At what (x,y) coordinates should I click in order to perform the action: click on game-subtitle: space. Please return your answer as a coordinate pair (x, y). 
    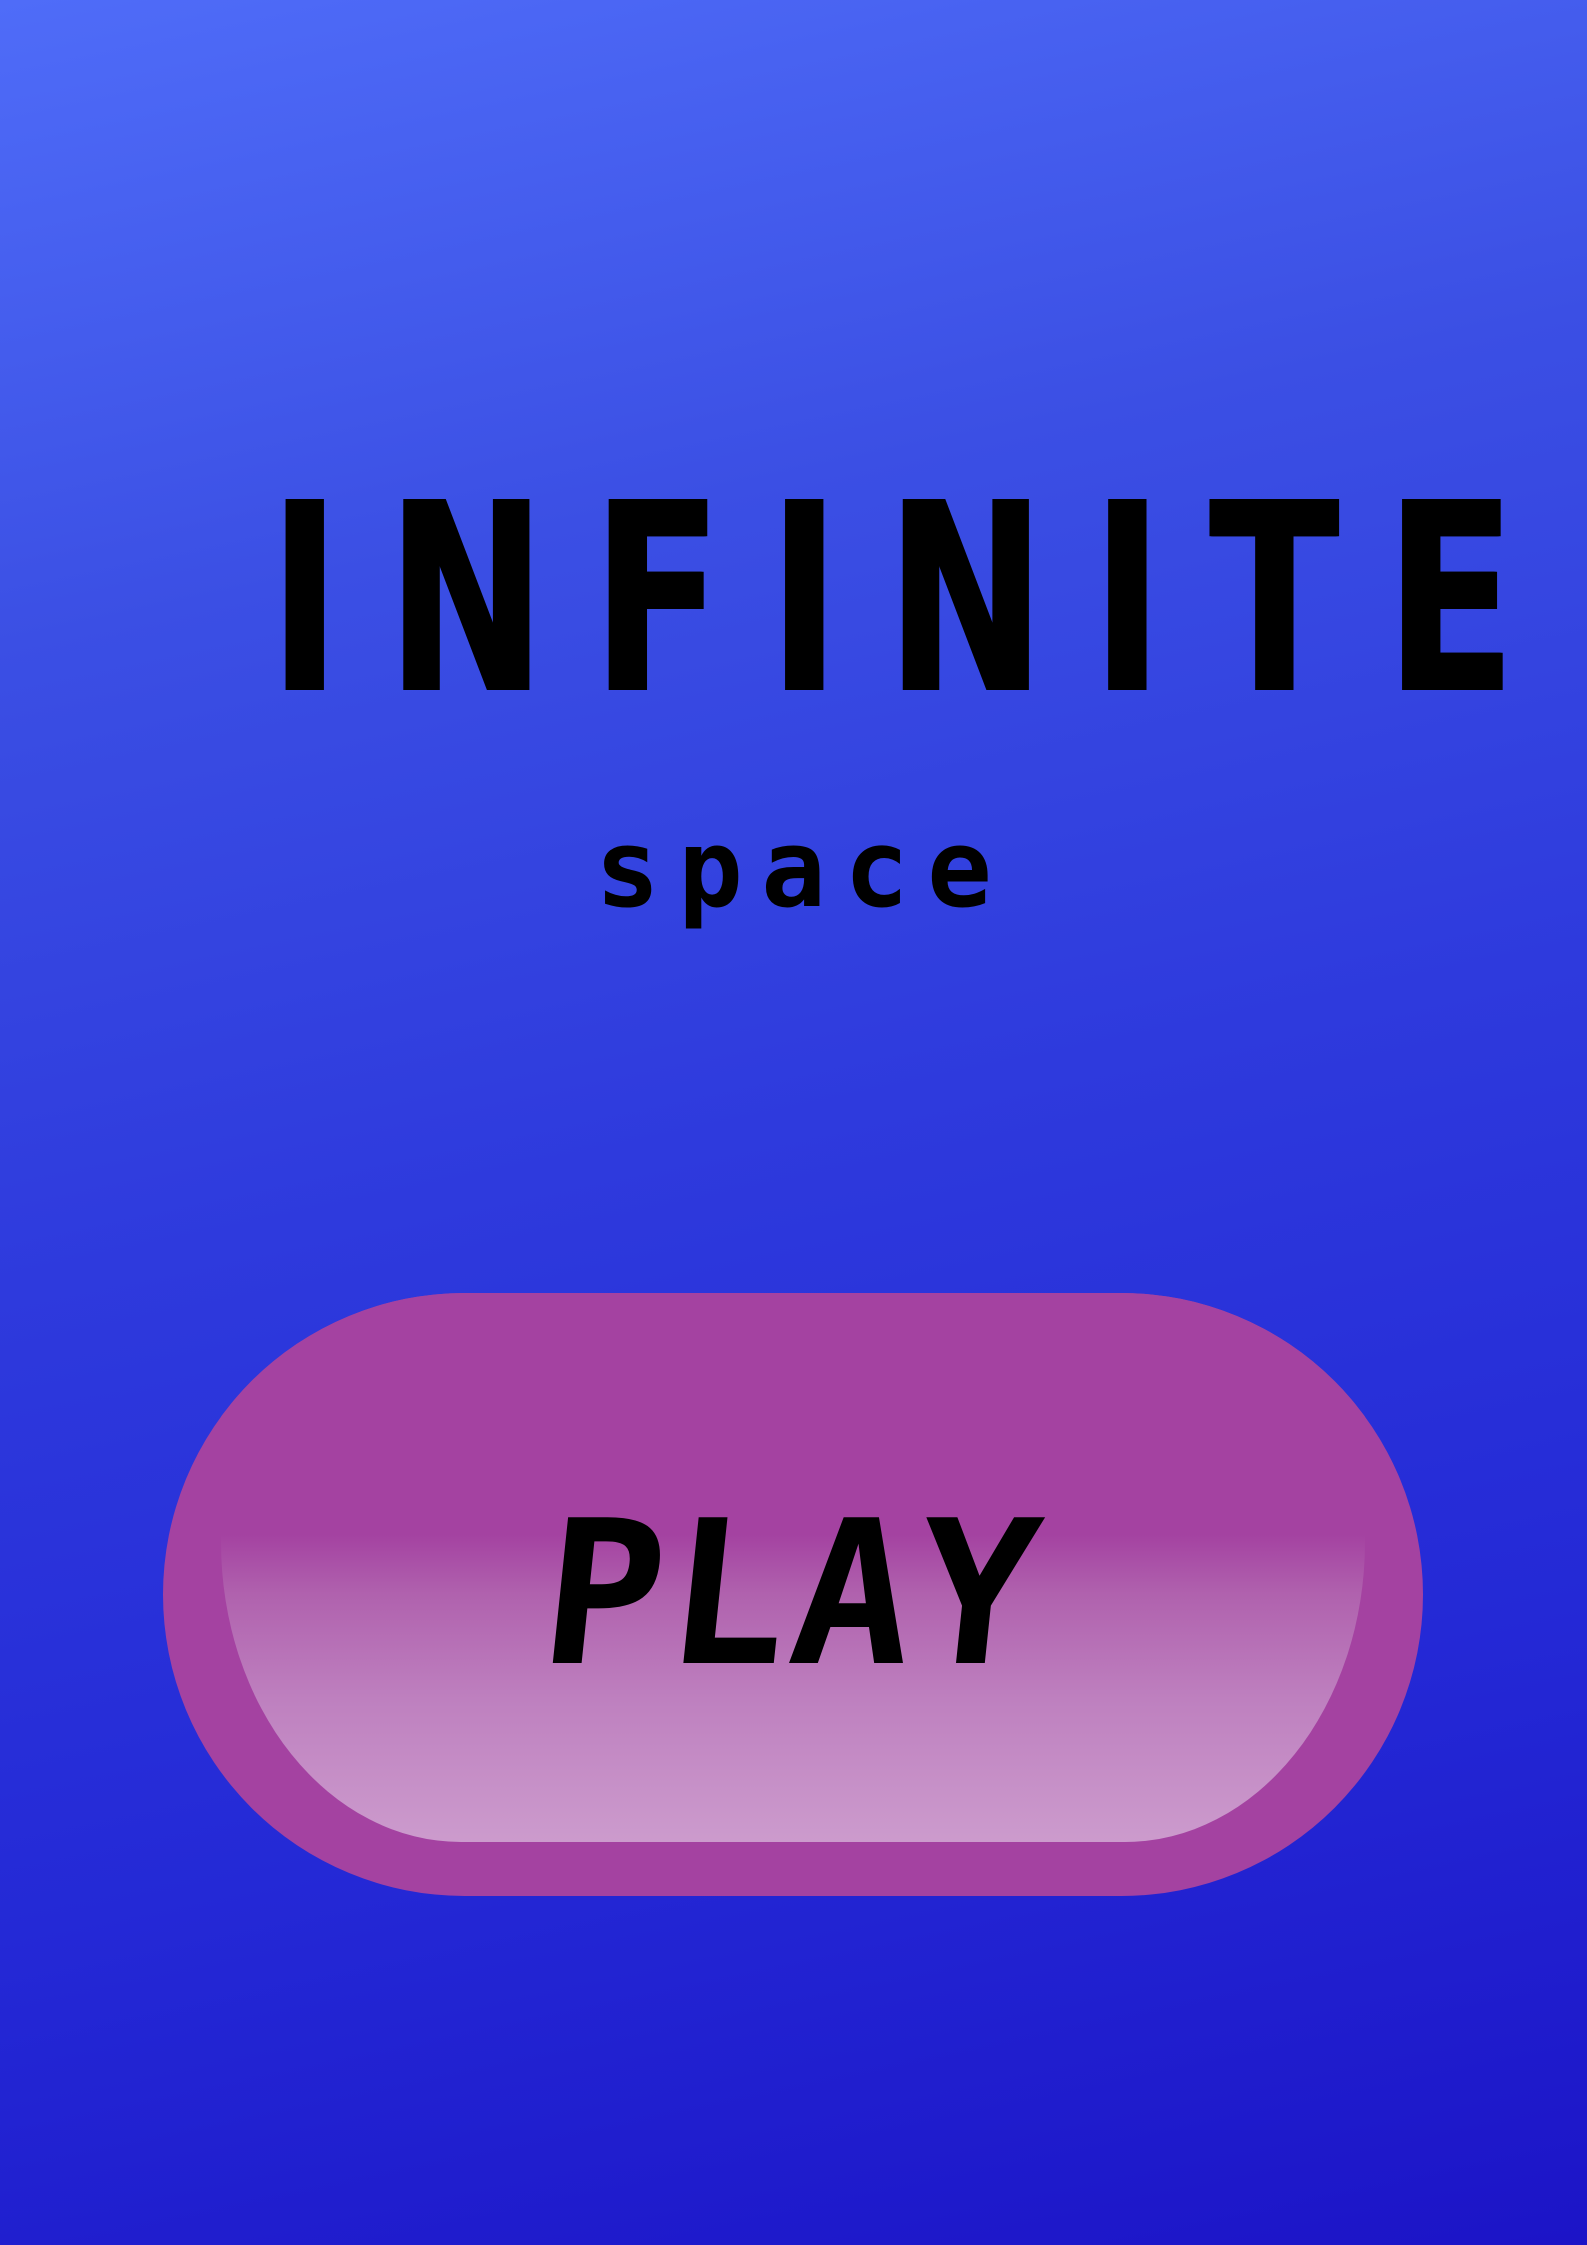
    Looking at the image, I should click on (802, 869).